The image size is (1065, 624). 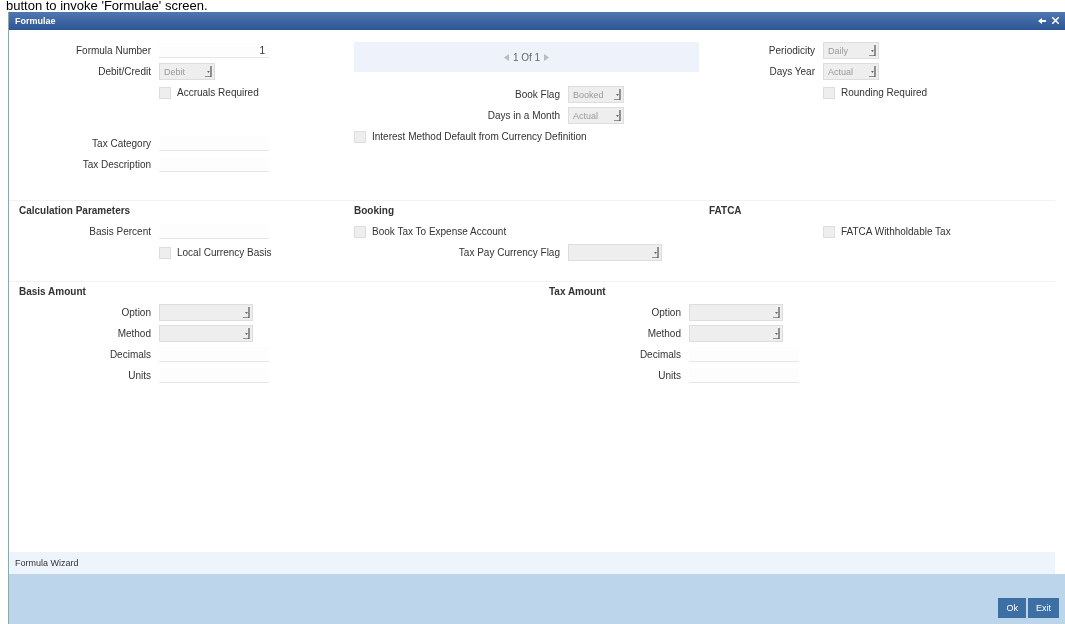 I want to click on field-label: Book Flag, so click(x=537, y=94).